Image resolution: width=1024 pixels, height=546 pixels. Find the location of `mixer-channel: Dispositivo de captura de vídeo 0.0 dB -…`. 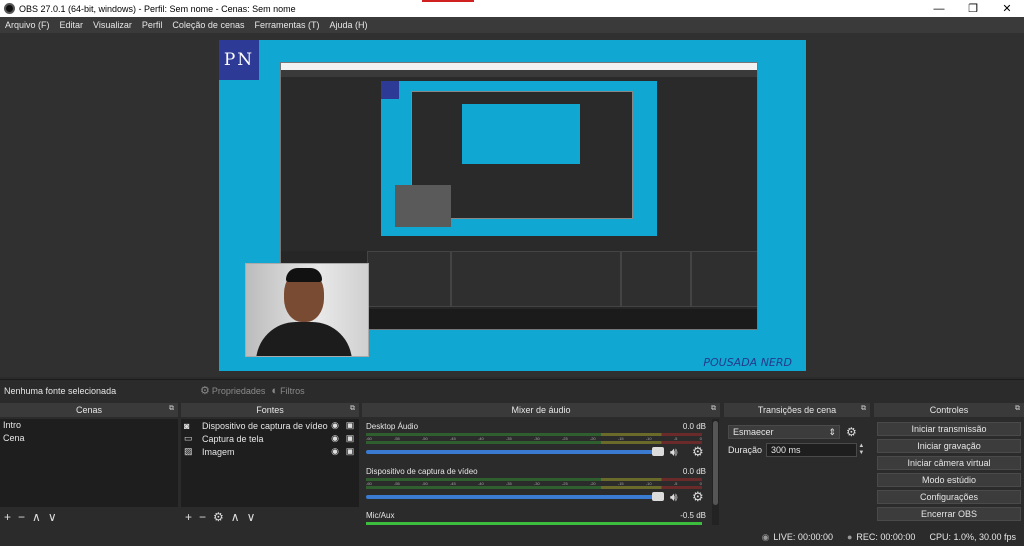

mixer-channel: Dispositivo de captura de vídeo 0.0 dB -… is located at coordinates (536, 488).